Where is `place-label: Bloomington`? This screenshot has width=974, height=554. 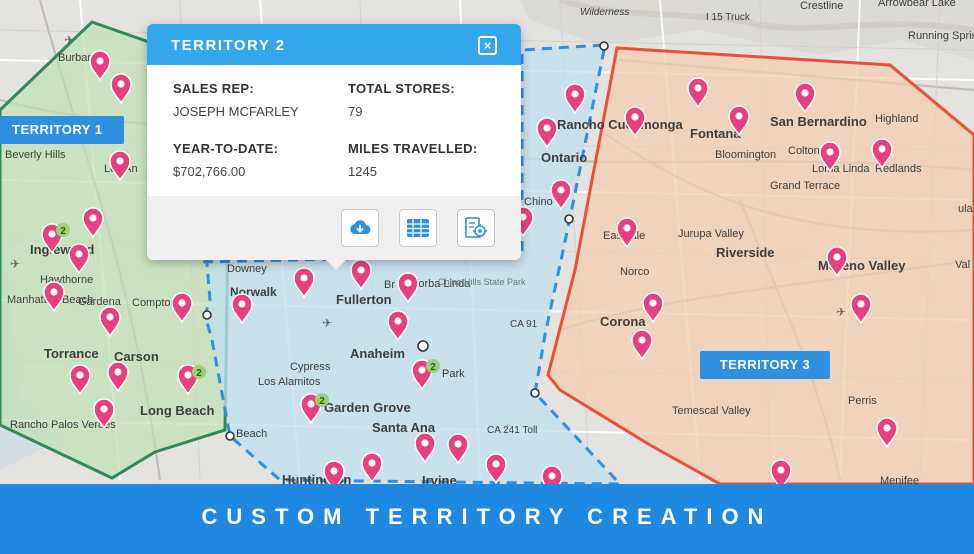 place-label: Bloomington is located at coordinates (745, 155).